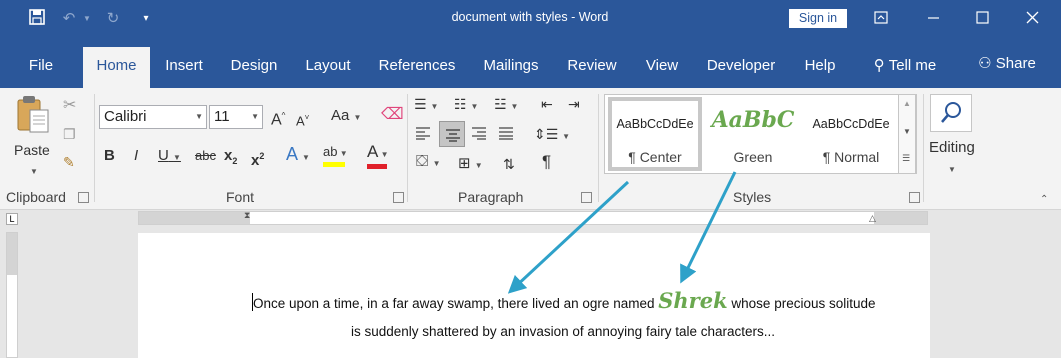 This screenshot has width=1061, height=358. I want to click on bold-button: B, so click(109, 156).